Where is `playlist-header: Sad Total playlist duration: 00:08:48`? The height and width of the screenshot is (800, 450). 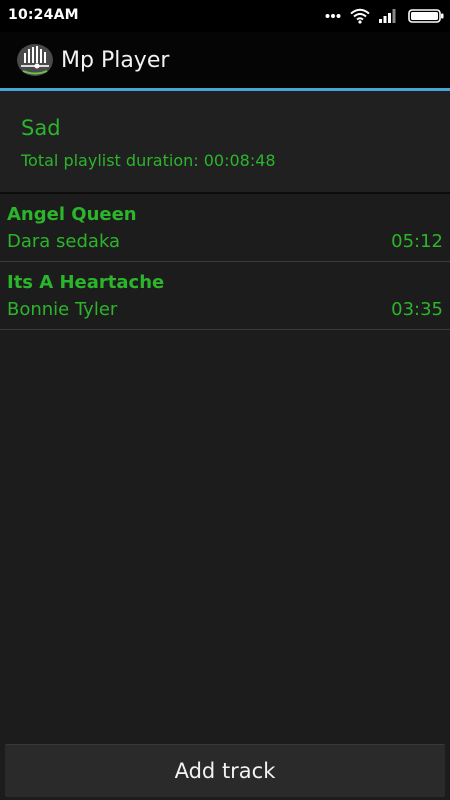 playlist-header: Sad Total playlist duration: 00:08:48 is located at coordinates (225, 141).